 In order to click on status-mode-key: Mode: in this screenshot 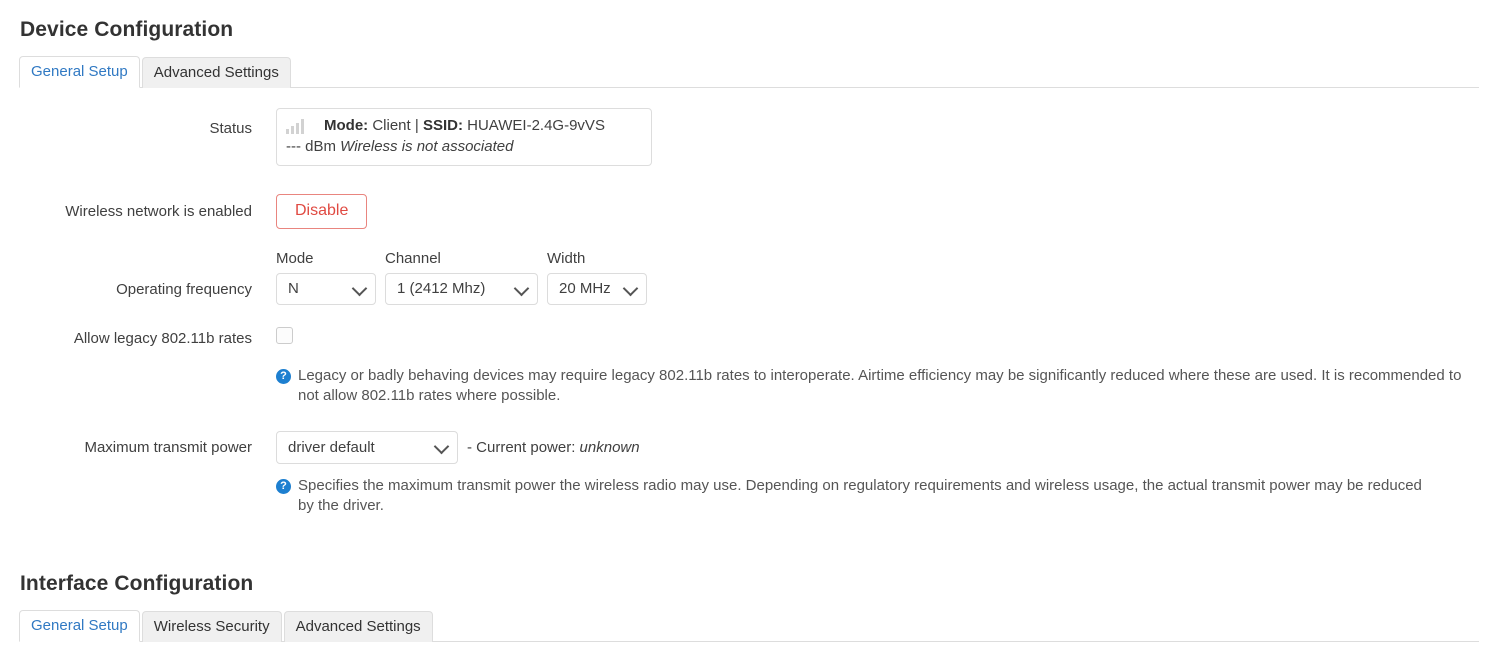, I will do `click(346, 125)`.